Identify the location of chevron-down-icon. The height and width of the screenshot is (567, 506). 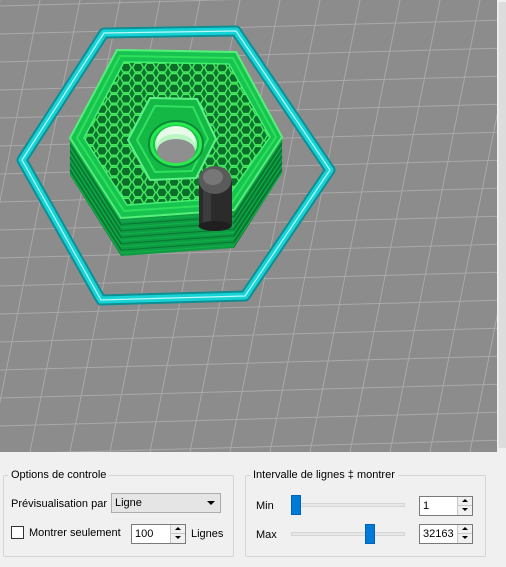
(211, 503).